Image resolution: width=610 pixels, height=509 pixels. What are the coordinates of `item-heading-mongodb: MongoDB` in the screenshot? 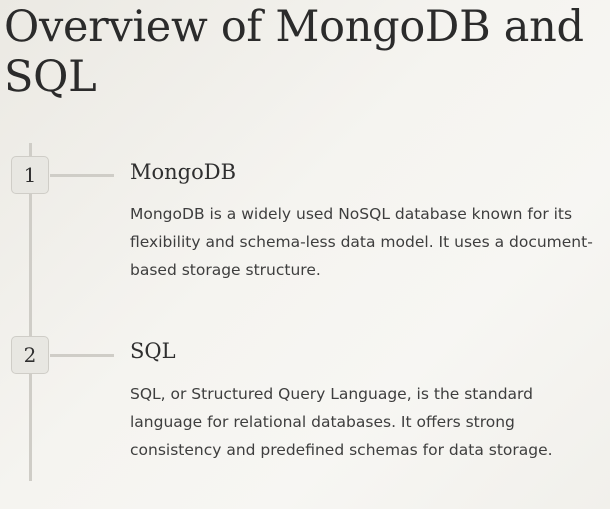 It's located at (183, 172).